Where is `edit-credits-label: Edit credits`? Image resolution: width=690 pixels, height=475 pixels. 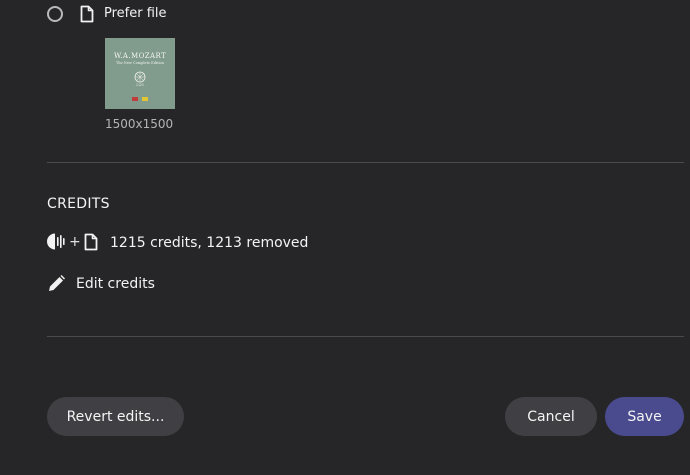
edit-credits-label: Edit credits is located at coordinates (115, 284).